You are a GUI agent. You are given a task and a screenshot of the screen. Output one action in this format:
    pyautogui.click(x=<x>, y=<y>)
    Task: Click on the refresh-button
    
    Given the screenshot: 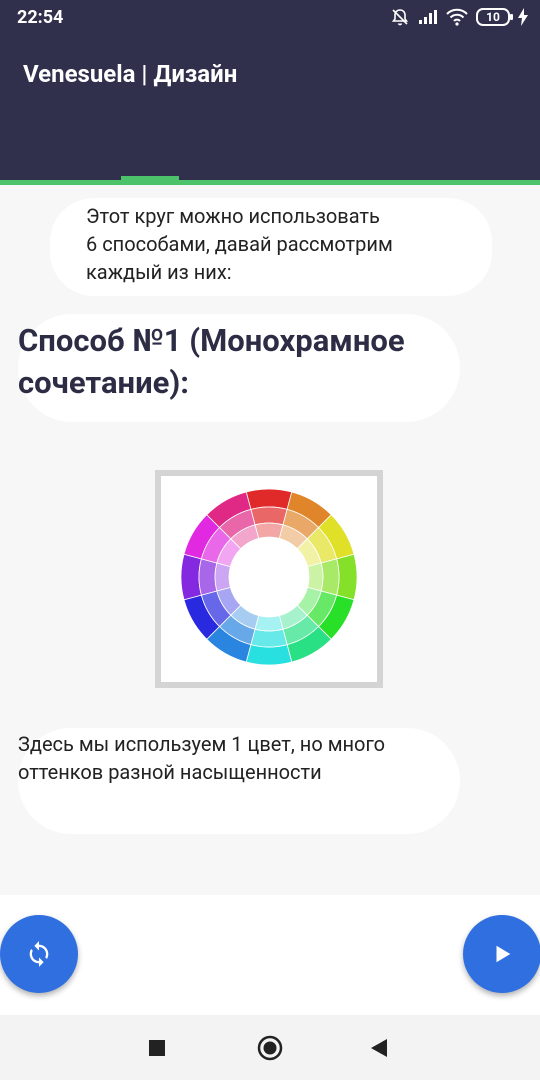 What is the action you would take?
    pyautogui.click(x=39, y=954)
    